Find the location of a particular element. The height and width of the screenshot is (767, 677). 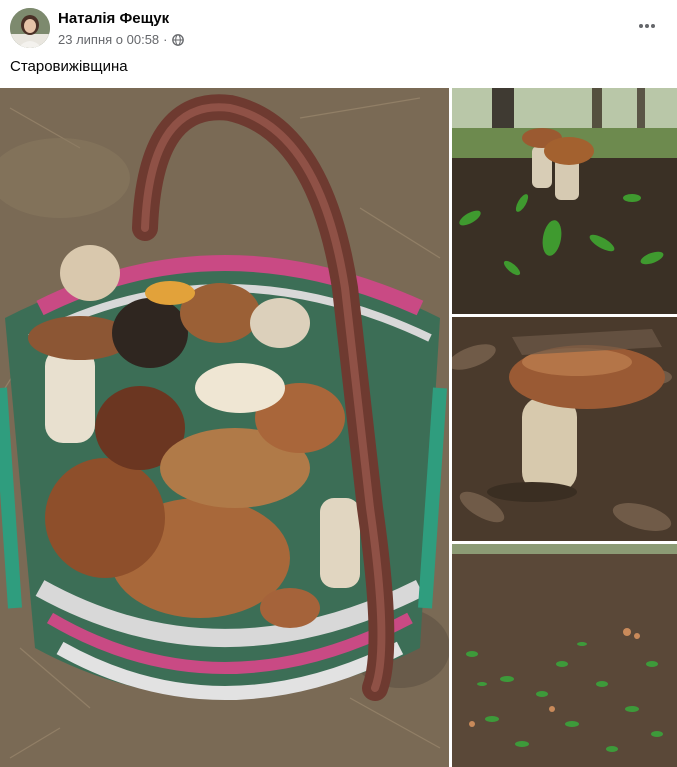

post-header: Наталія Фещук 23 липня о 00:58 · is located at coordinates (338, 28).